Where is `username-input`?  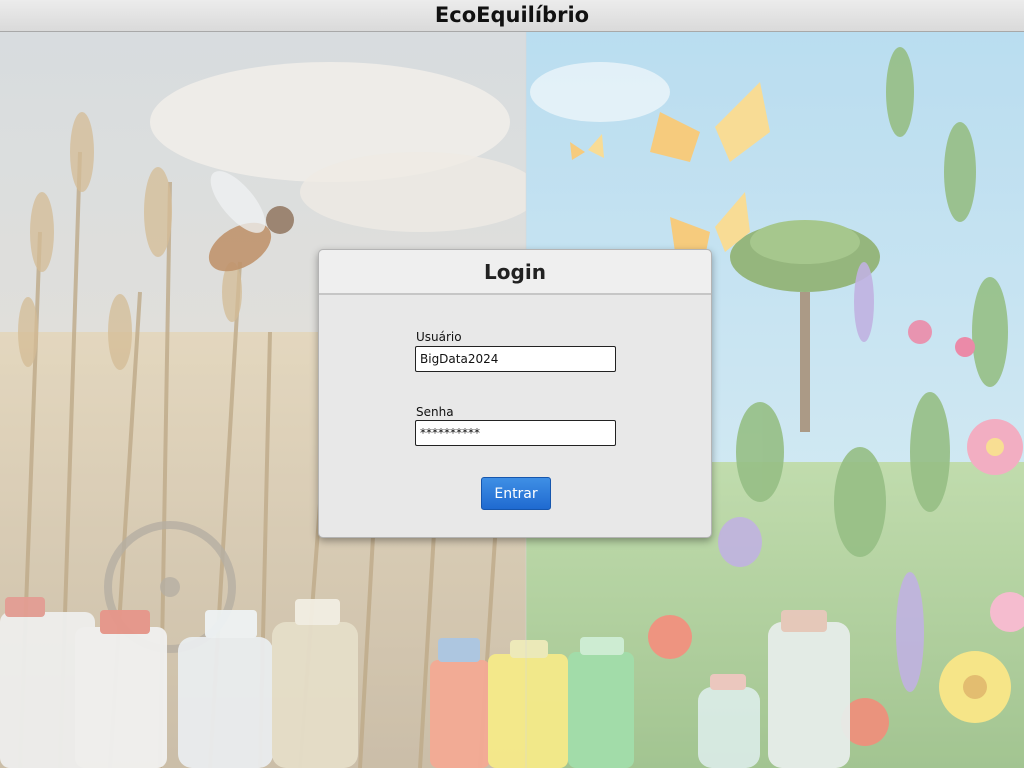 username-input is located at coordinates (515, 359).